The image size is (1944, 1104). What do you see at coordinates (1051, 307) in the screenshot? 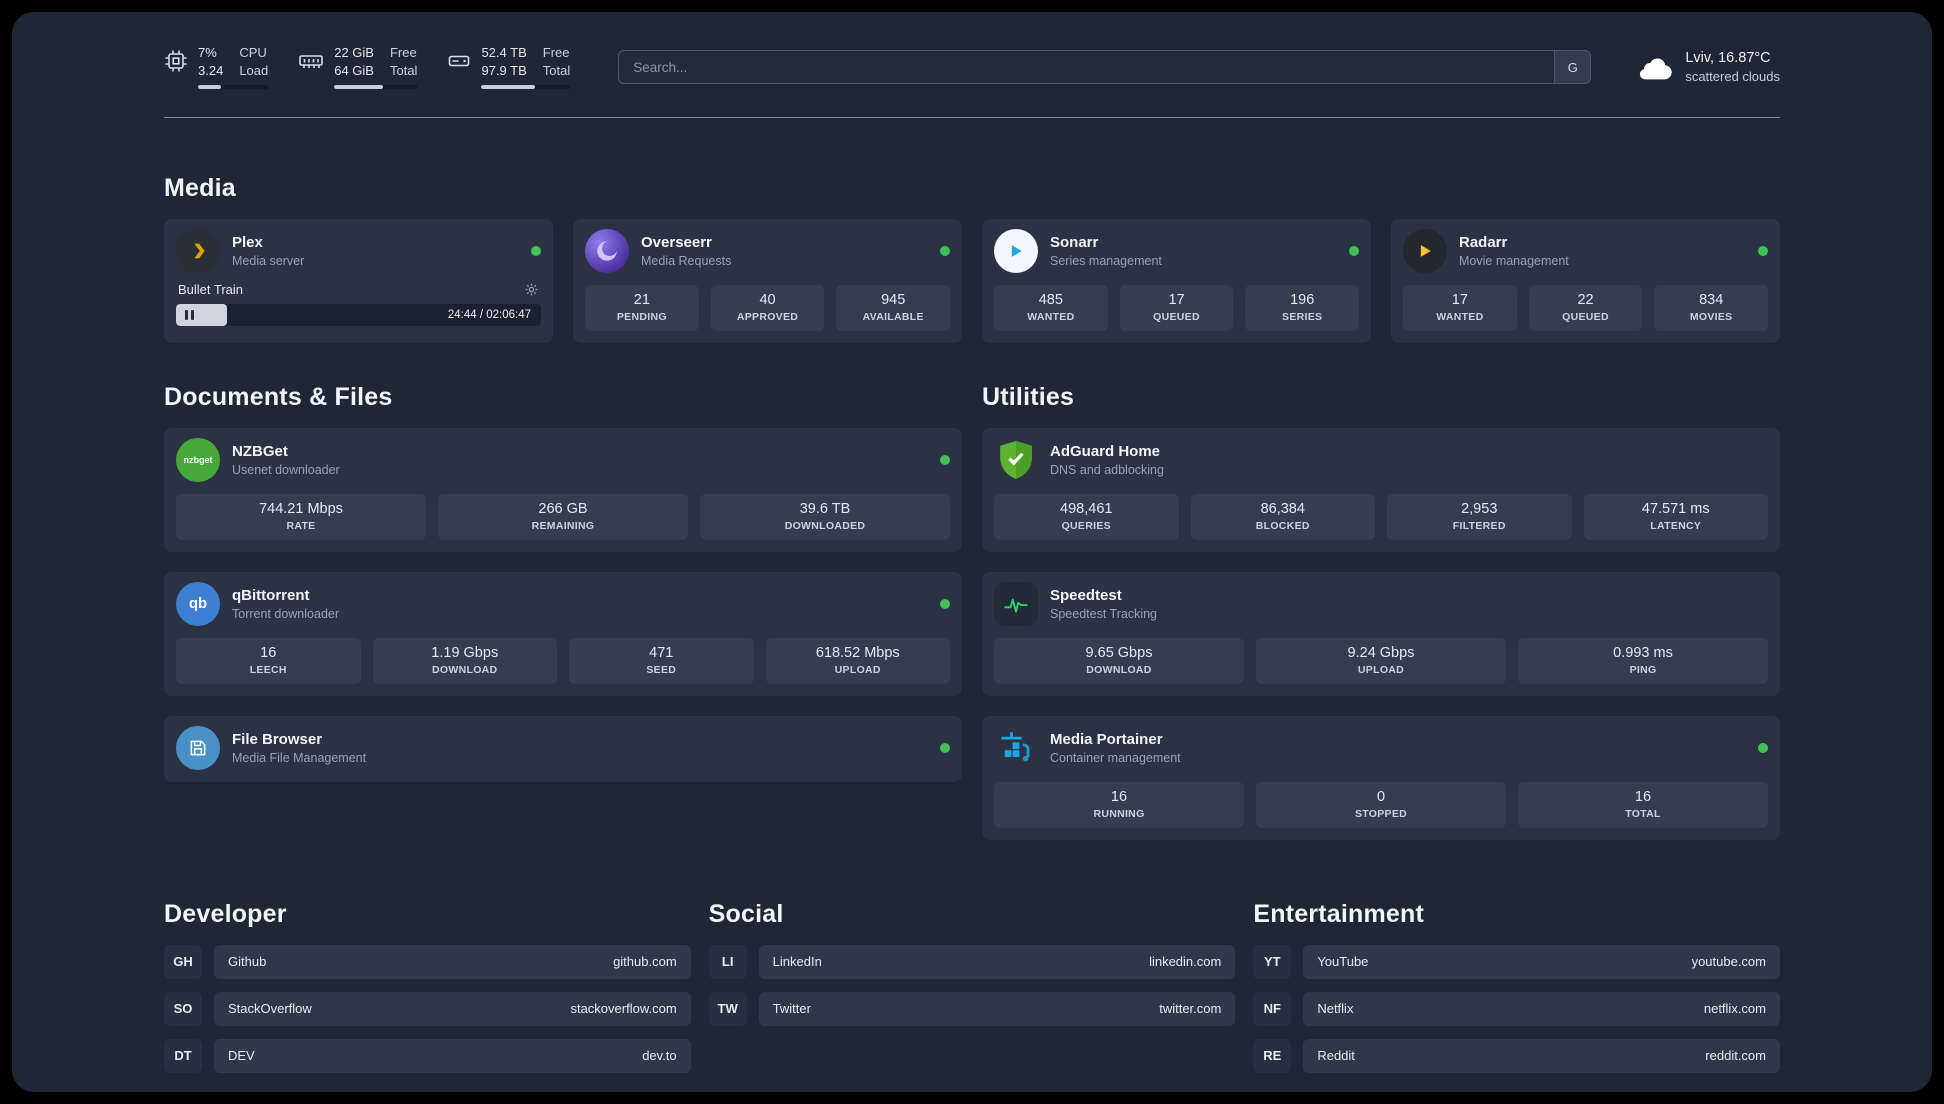
I see `stat-wanted: 485 WANTED` at bounding box center [1051, 307].